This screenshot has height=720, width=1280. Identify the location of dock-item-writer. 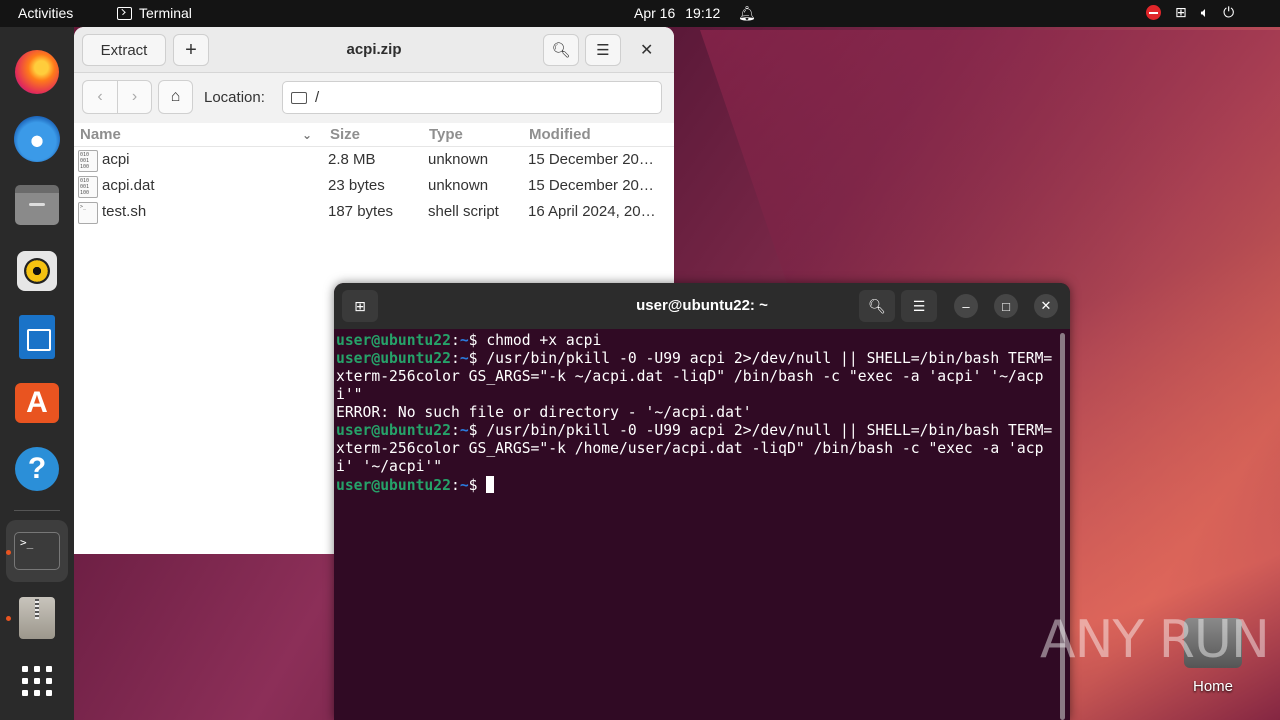
(37, 337).